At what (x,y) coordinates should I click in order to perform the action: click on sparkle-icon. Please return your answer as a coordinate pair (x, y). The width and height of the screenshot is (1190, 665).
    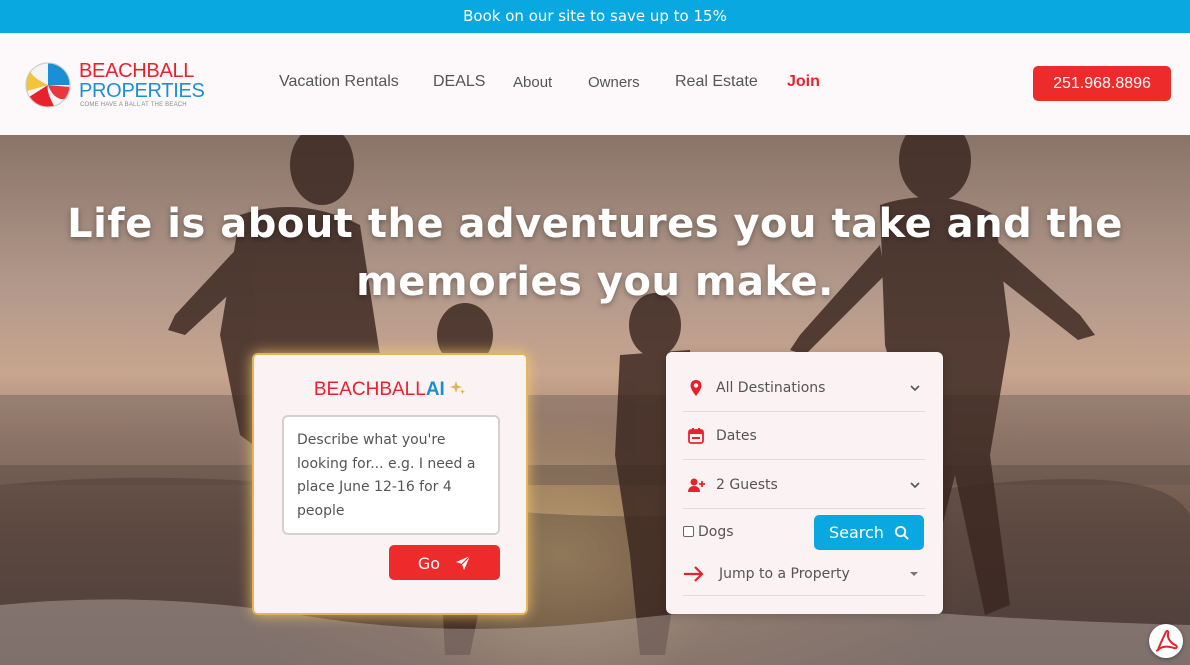
    Looking at the image, I should click on (458, 388).